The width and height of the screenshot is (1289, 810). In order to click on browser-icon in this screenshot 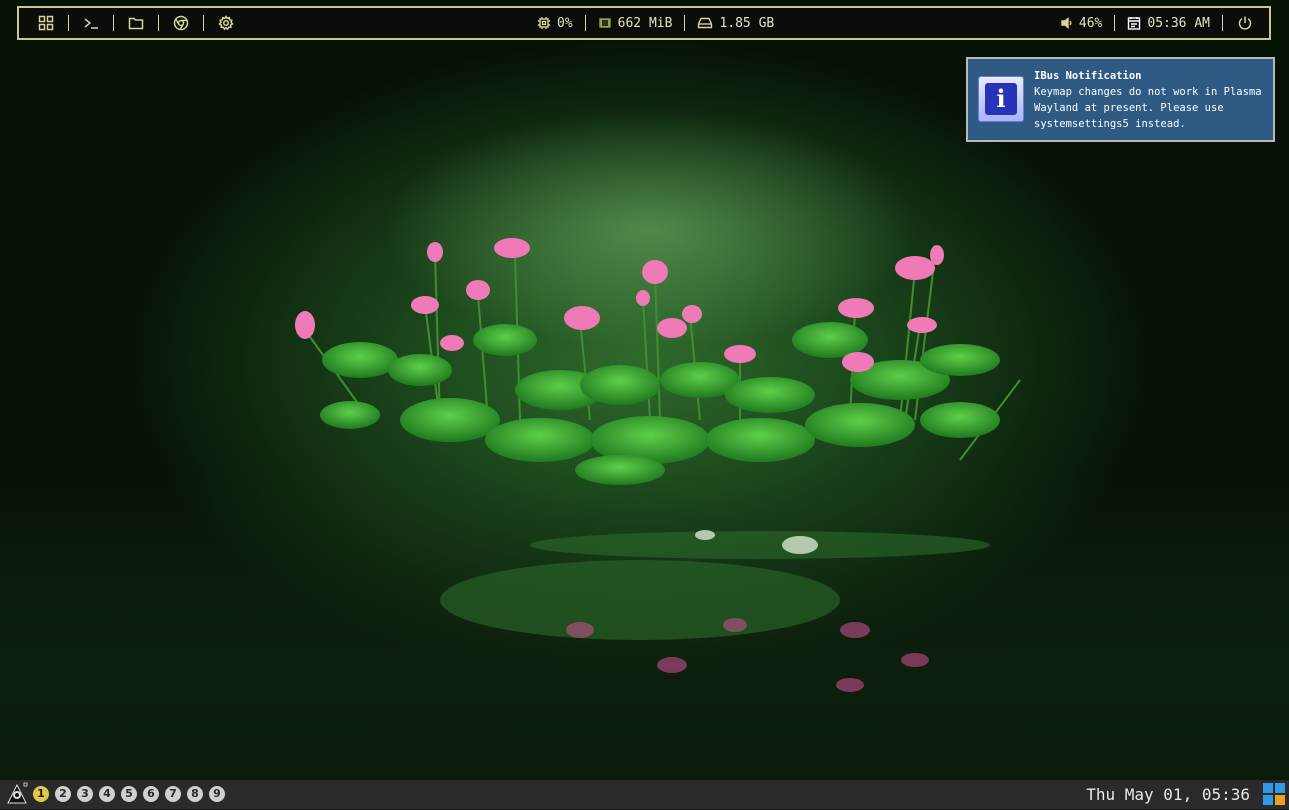, I will do `click(181, 23)`.